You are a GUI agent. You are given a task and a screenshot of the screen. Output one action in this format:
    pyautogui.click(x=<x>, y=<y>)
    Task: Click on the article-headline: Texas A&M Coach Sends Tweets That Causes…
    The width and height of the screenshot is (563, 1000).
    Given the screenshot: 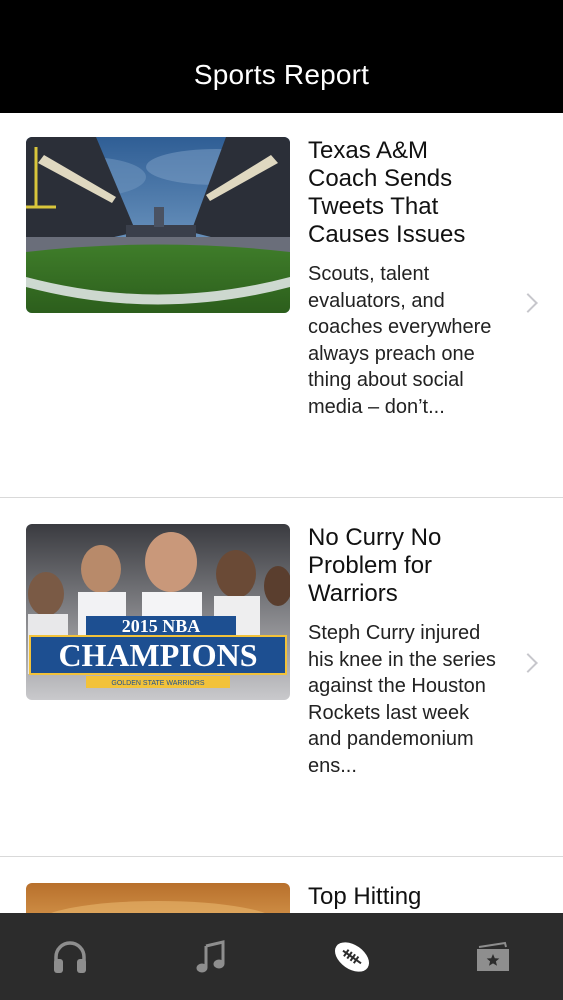 What is the action you would take?
    pyautogui.click(x=387, y=192)
    